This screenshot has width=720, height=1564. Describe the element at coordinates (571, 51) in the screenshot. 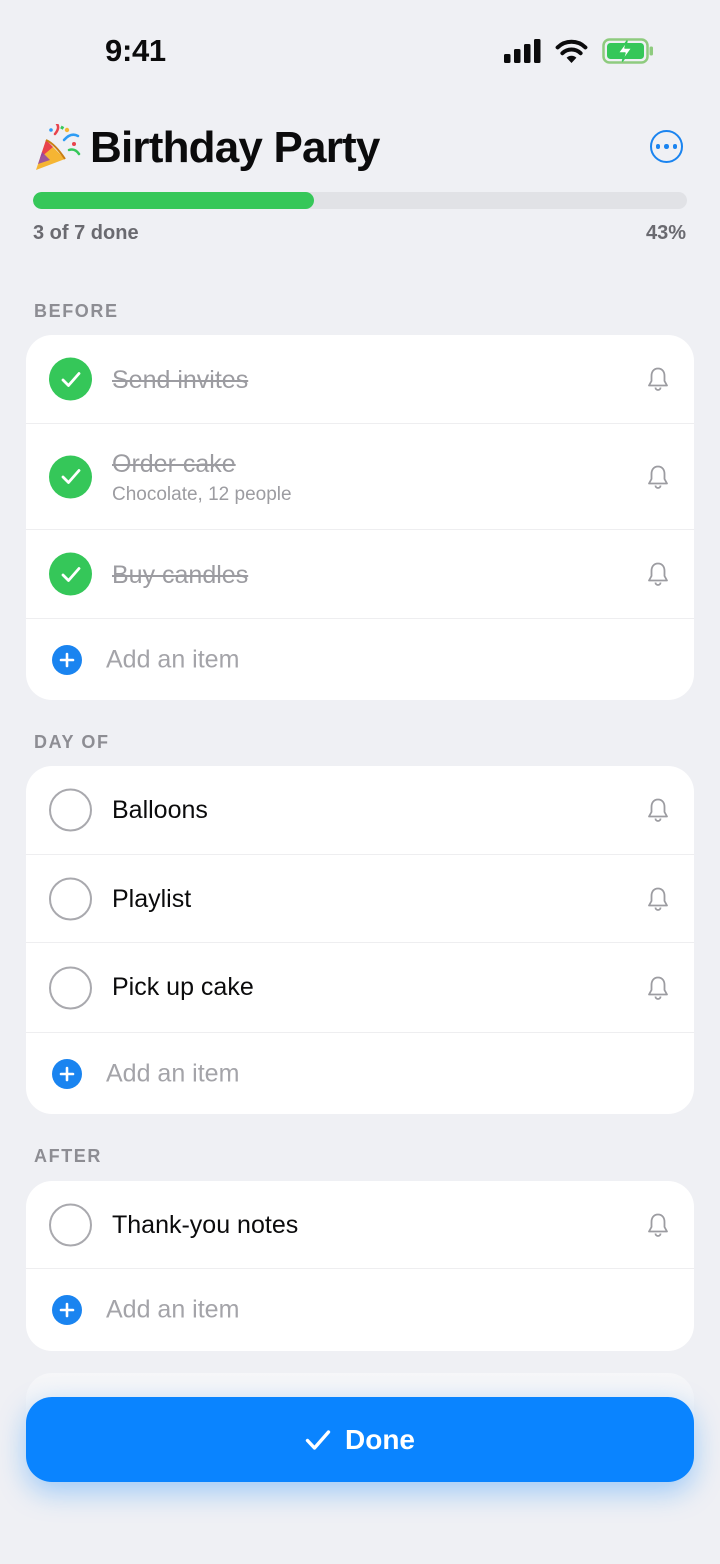

I see `wifi-icon` at that location.